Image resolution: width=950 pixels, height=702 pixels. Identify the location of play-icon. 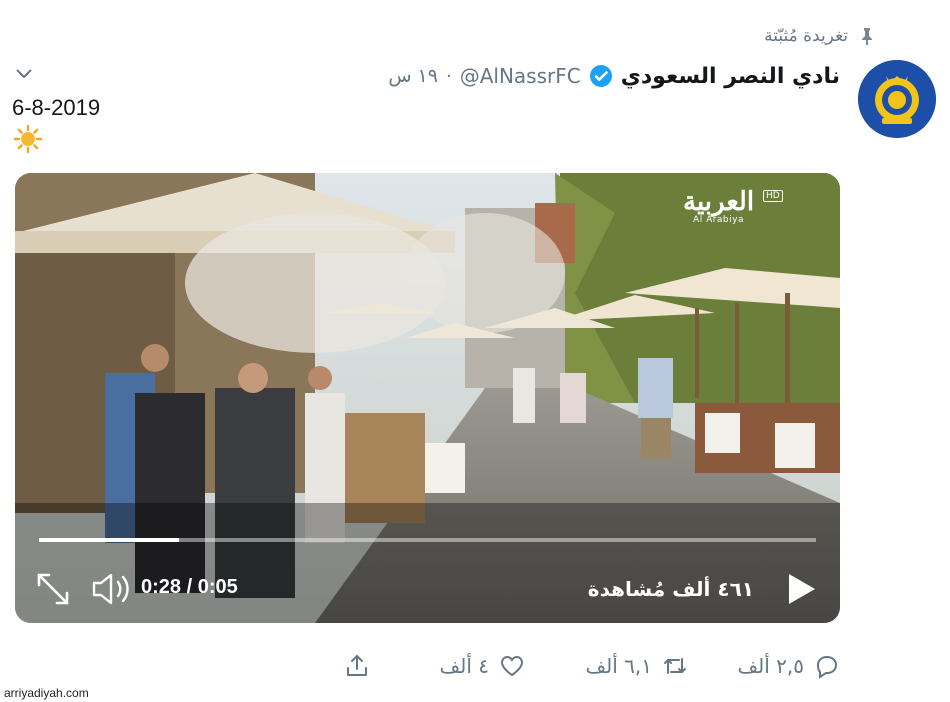
(801, 589).